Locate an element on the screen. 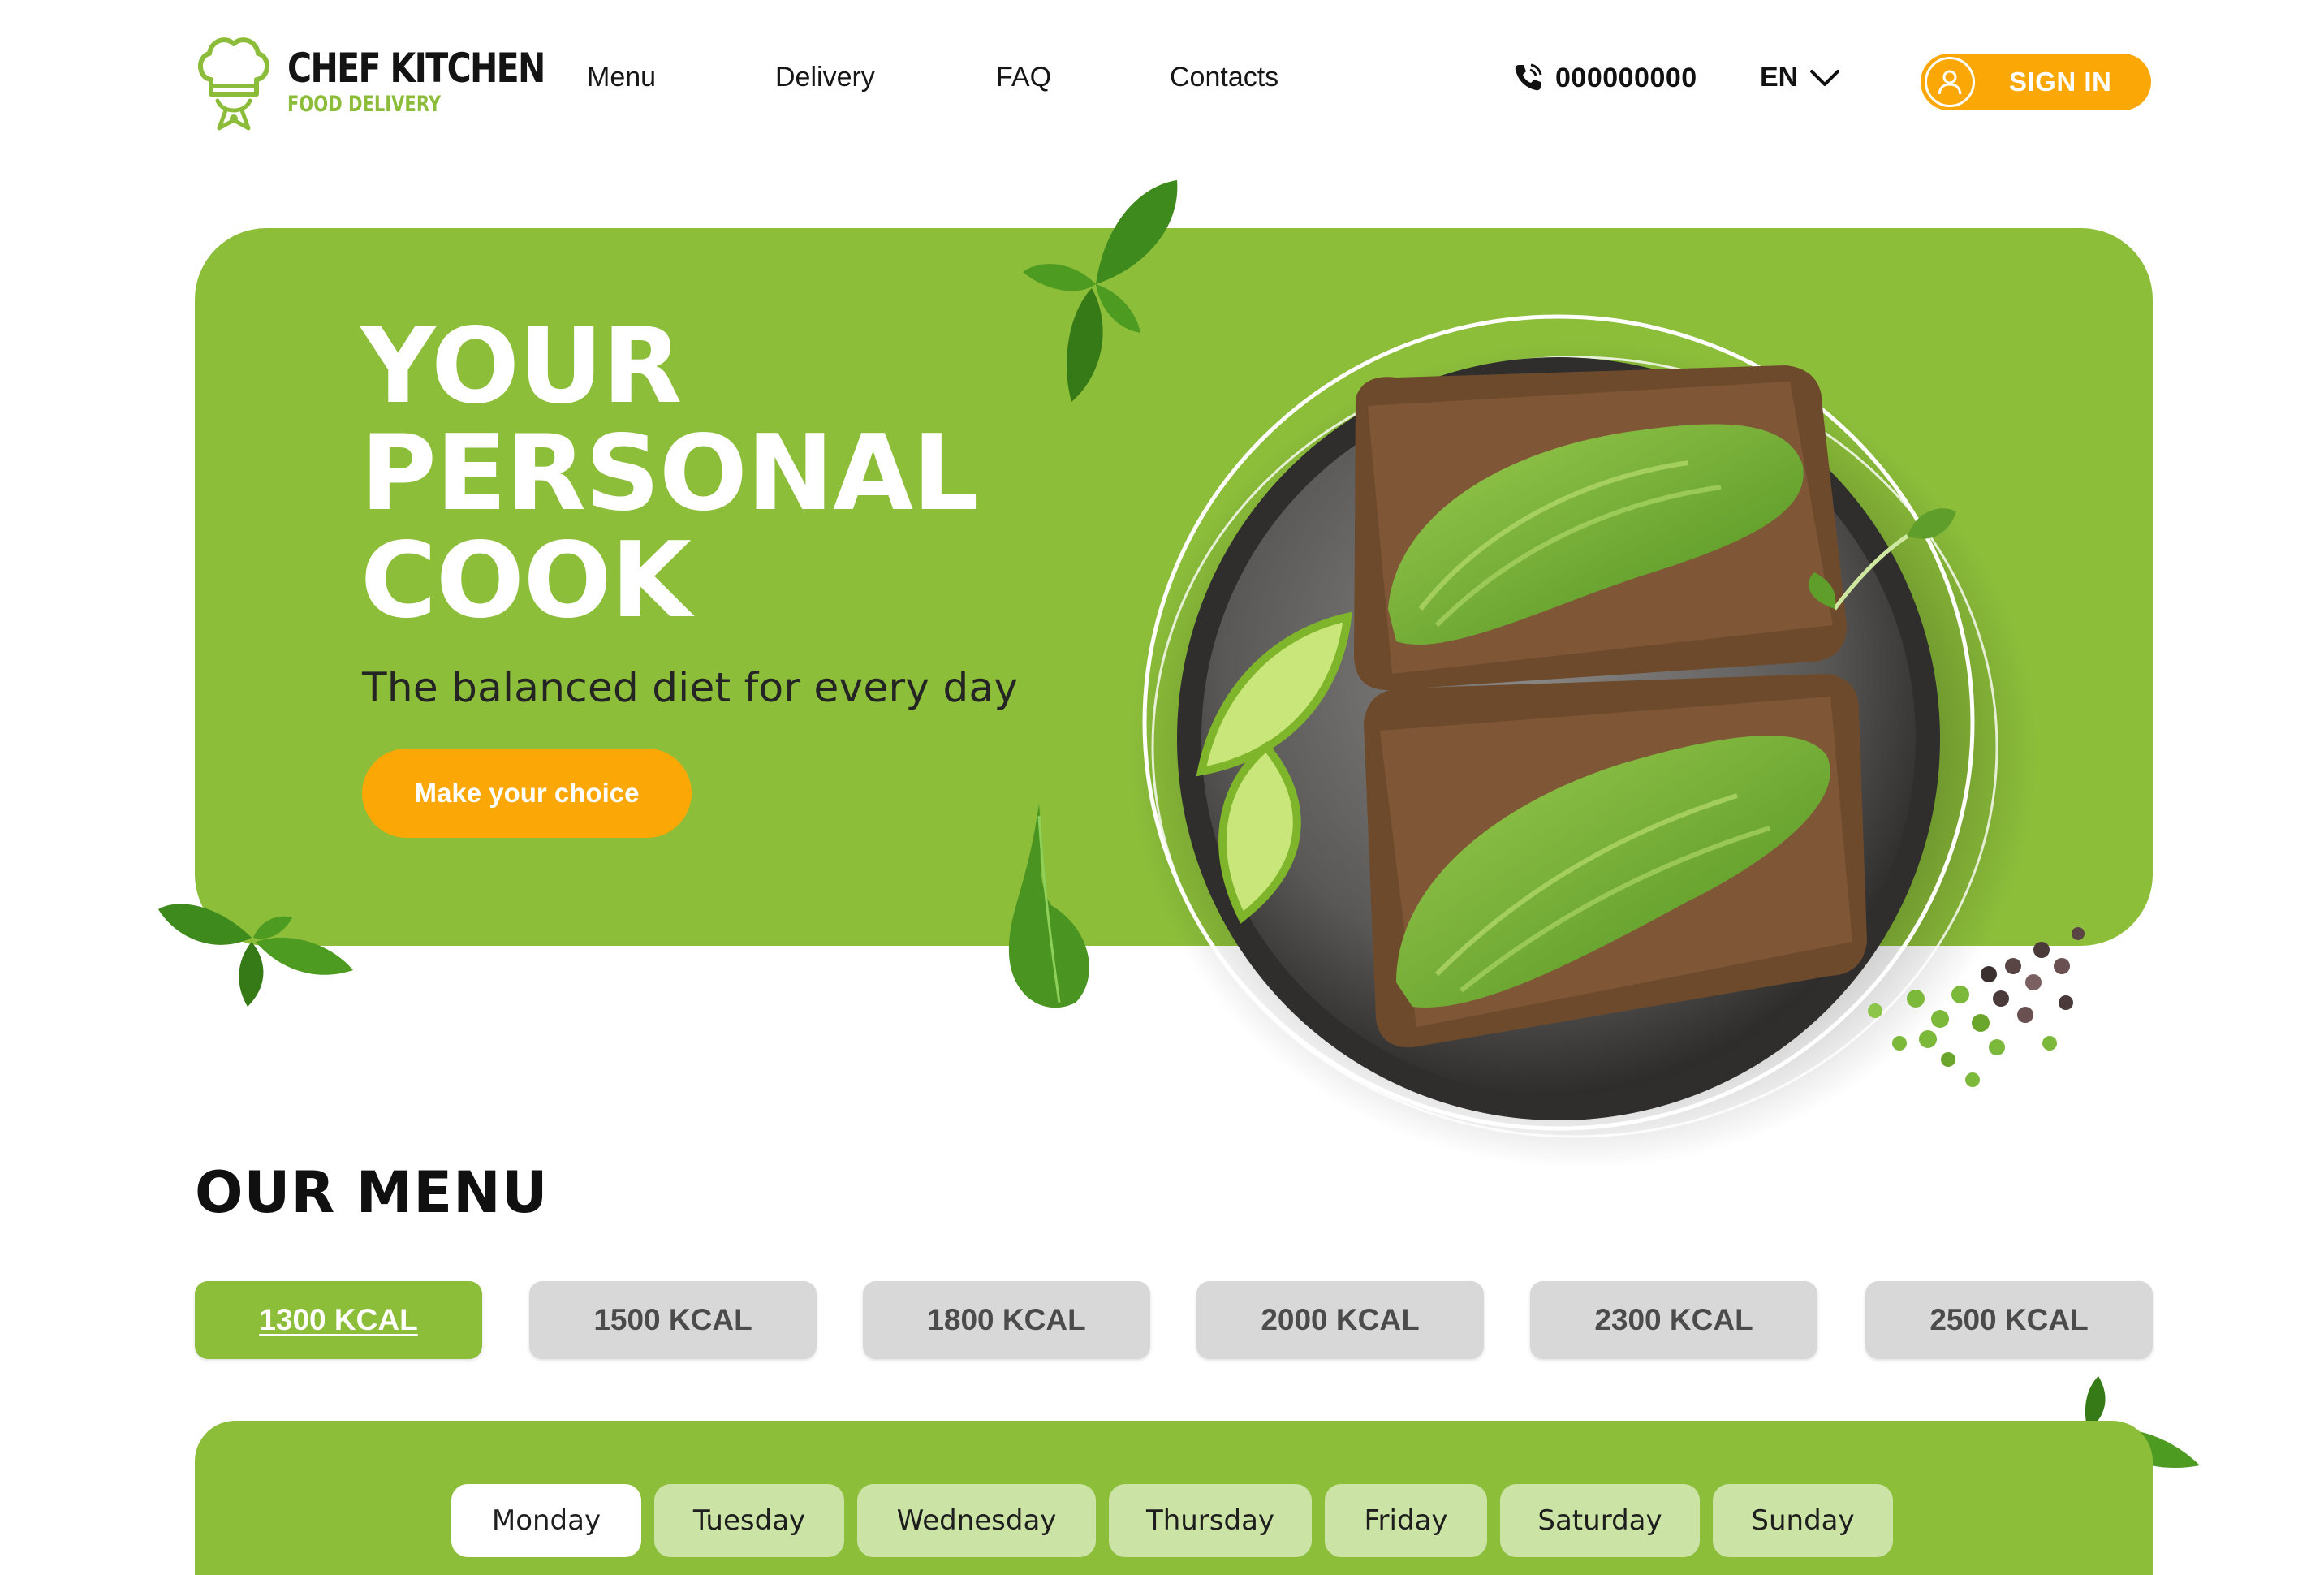 The width and height of the screenshot is (2324, 1575). spinach-leaf-icon is located at coordinates (1048, 906).